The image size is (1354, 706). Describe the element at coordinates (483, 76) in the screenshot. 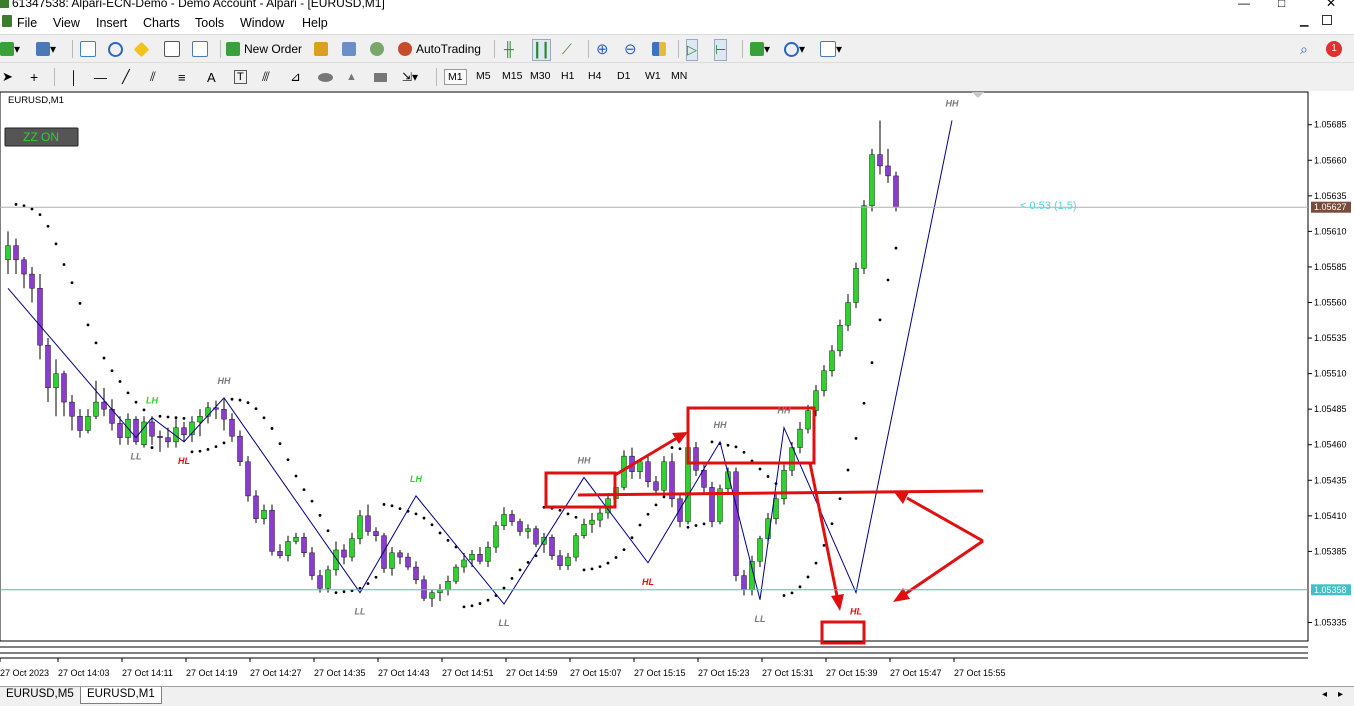

I see `timeframe-m5: M5` at that location.